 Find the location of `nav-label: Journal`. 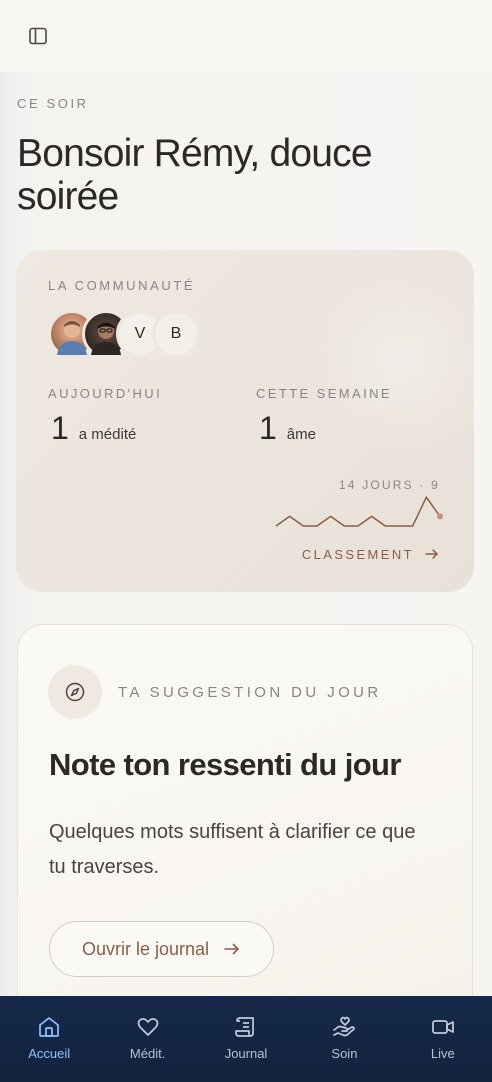

nav-label: Journal is located at coordinates (246, 1053).